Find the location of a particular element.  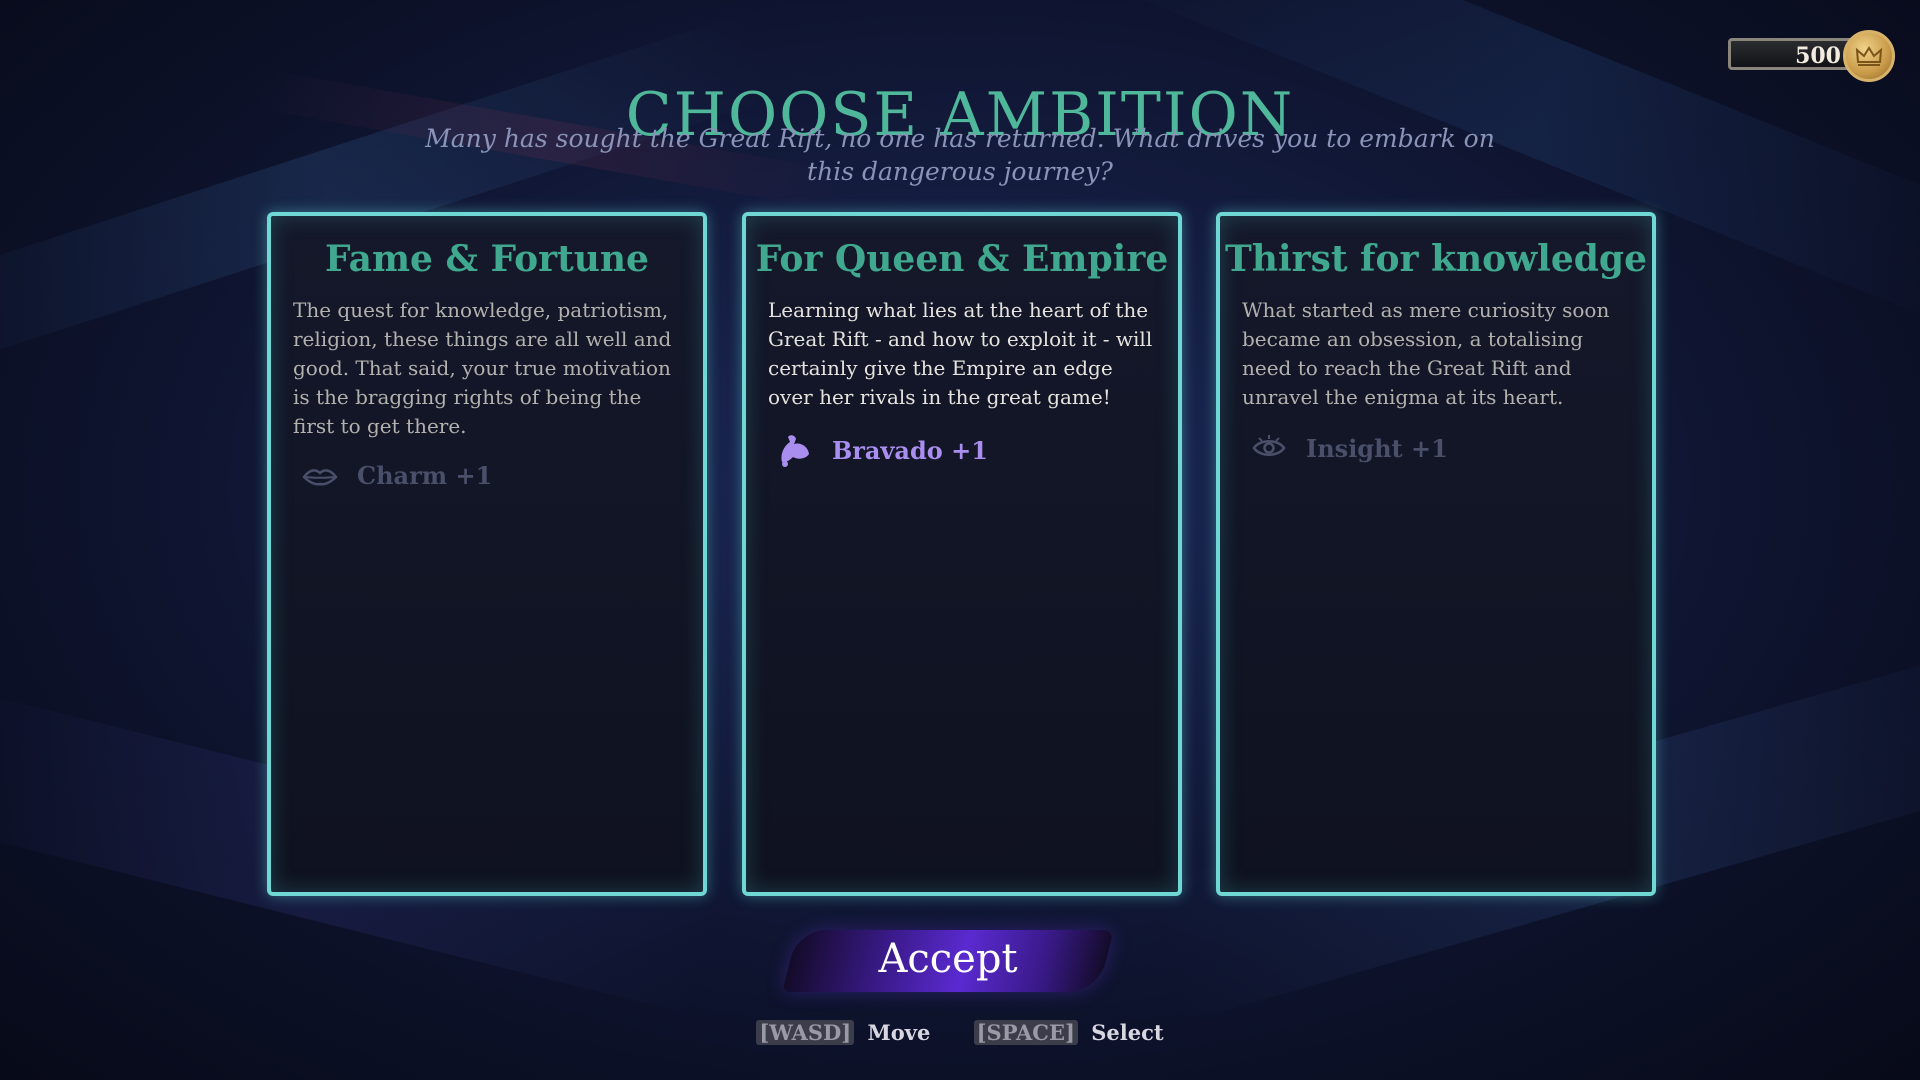

currency-display: 500 is located at coordinates (1811, 56).